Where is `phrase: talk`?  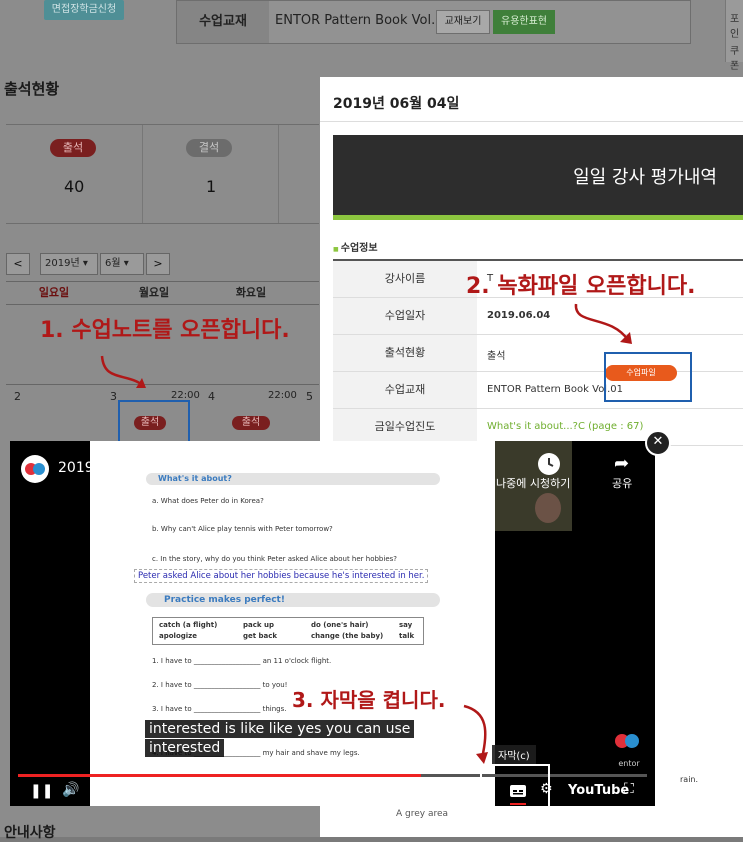
phrase: talk is located at coordinates (407, 636).